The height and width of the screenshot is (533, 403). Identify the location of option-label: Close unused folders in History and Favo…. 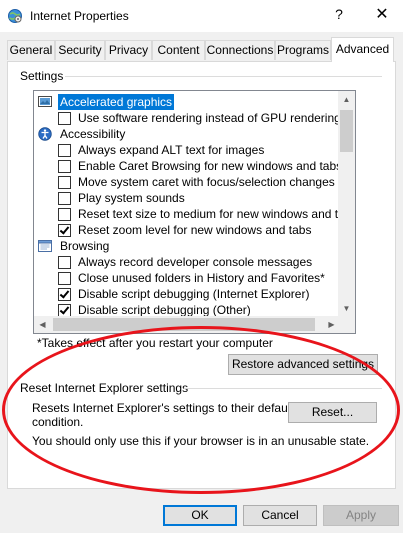
(201, 278).